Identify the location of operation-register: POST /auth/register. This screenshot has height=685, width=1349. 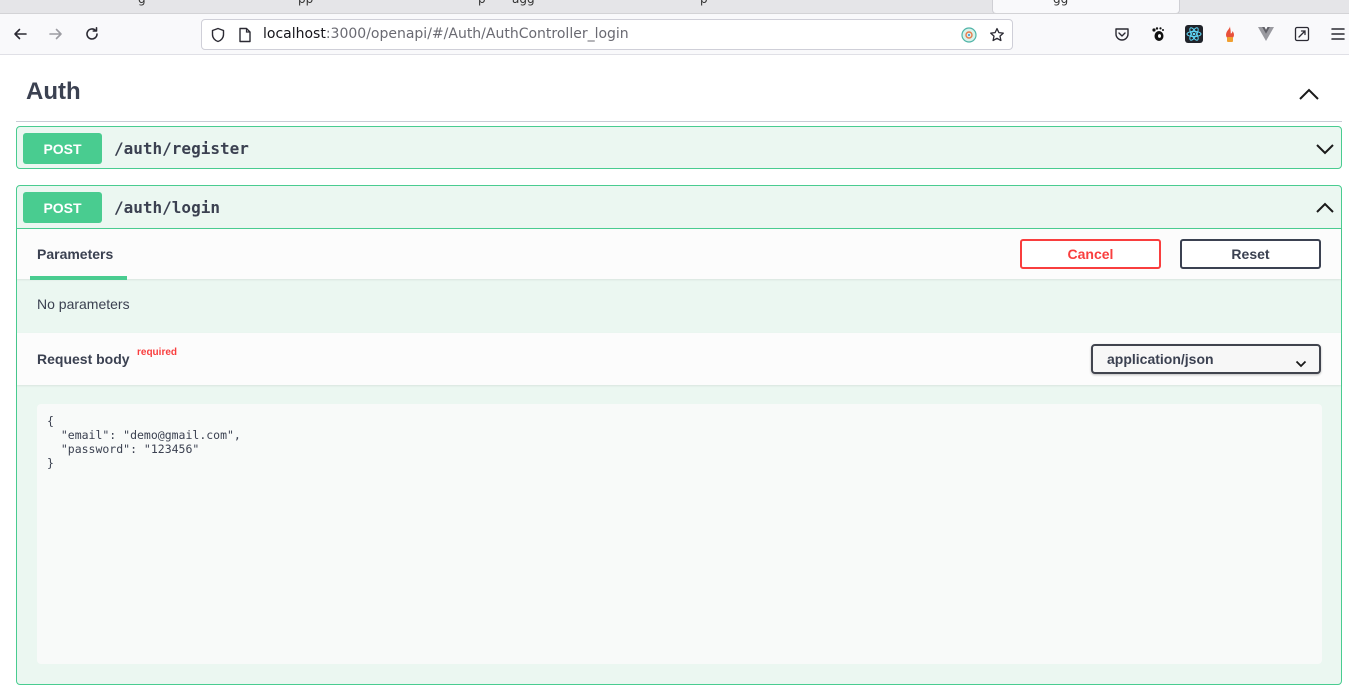
(679, 147).